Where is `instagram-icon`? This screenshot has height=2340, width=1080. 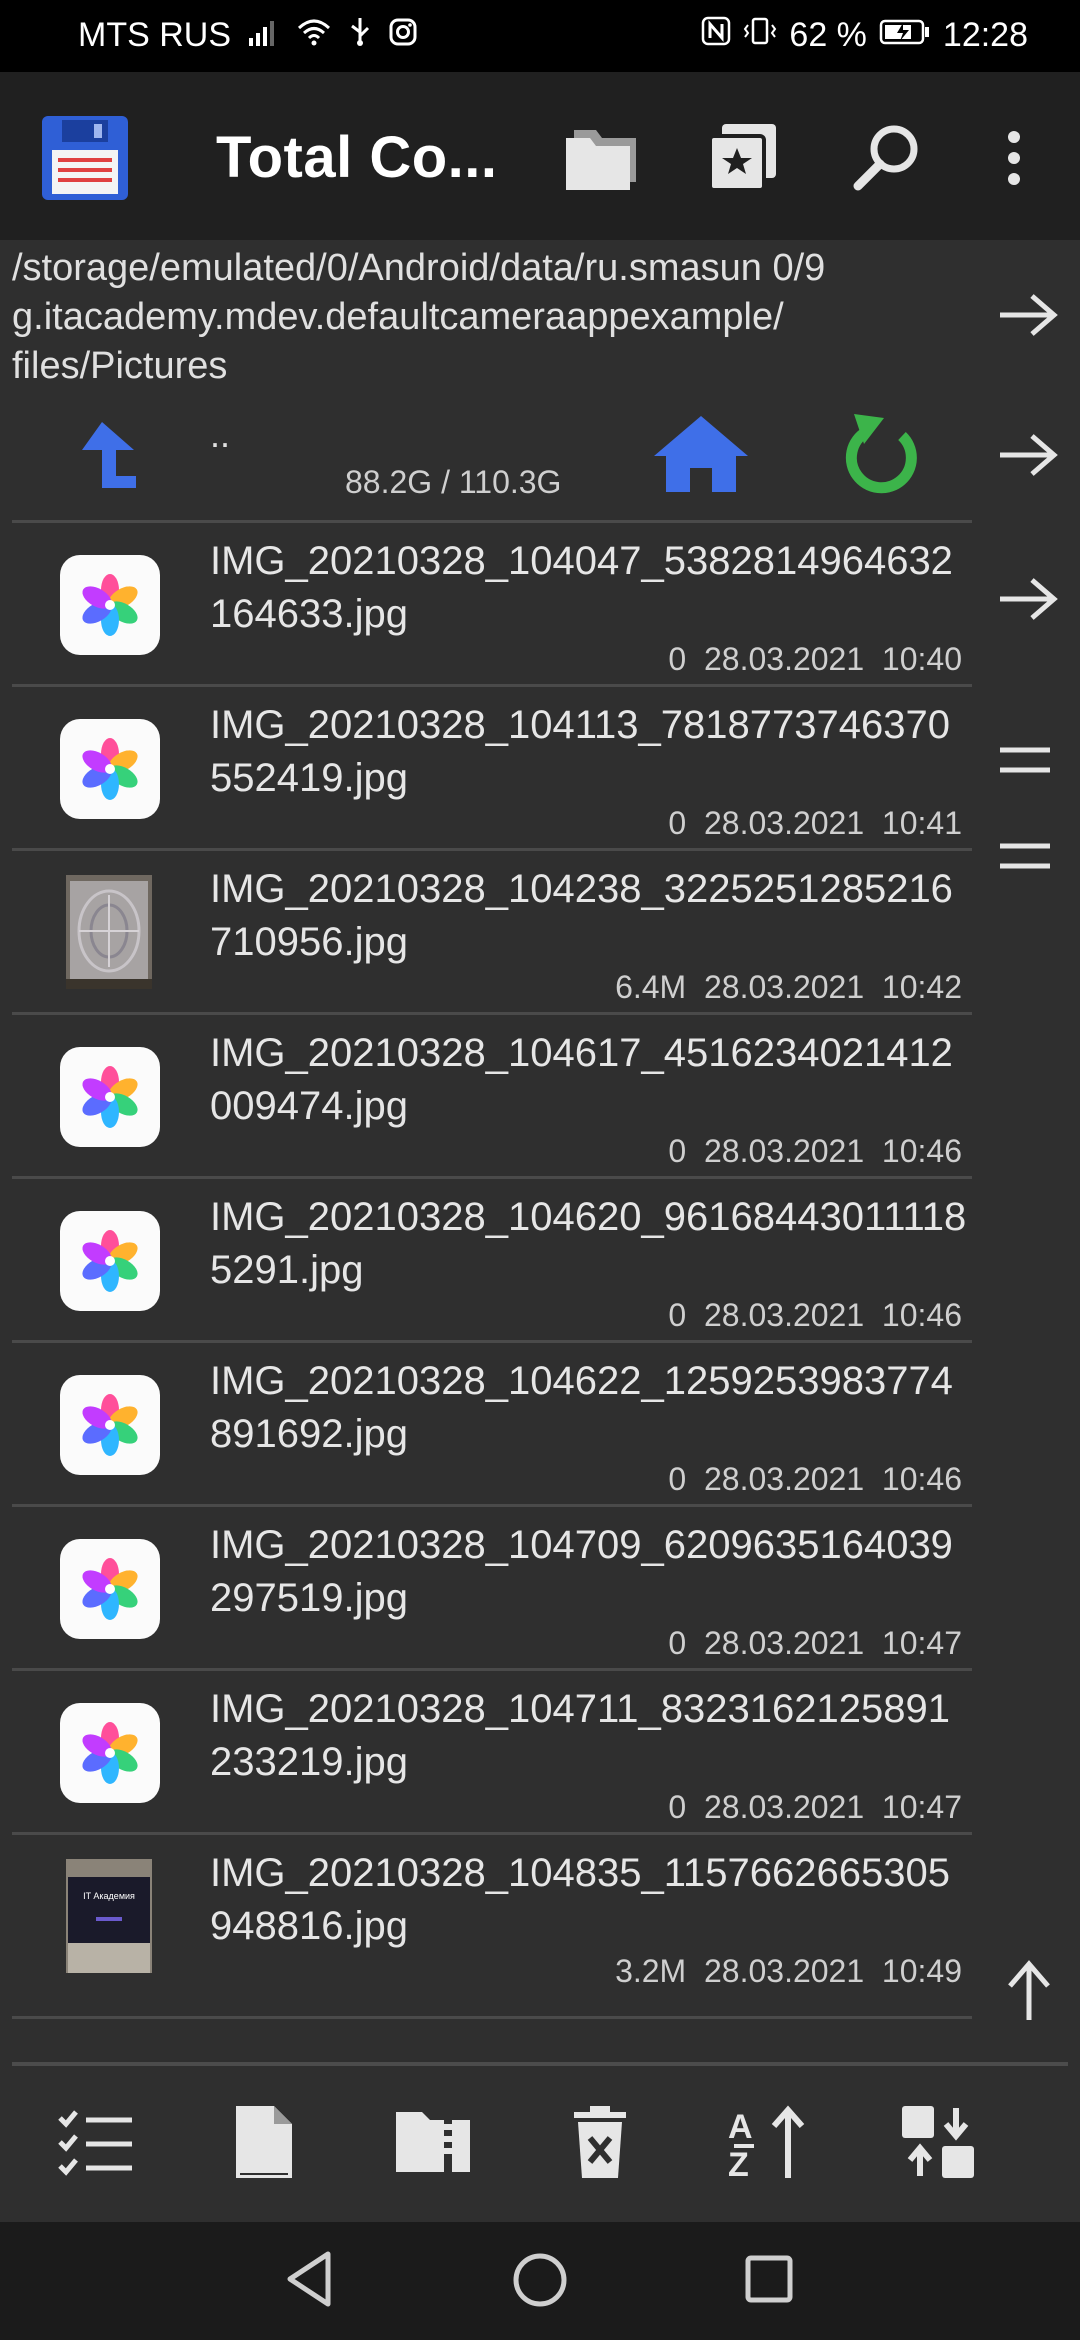 instagram-icon is located at coordinates (403, 35).